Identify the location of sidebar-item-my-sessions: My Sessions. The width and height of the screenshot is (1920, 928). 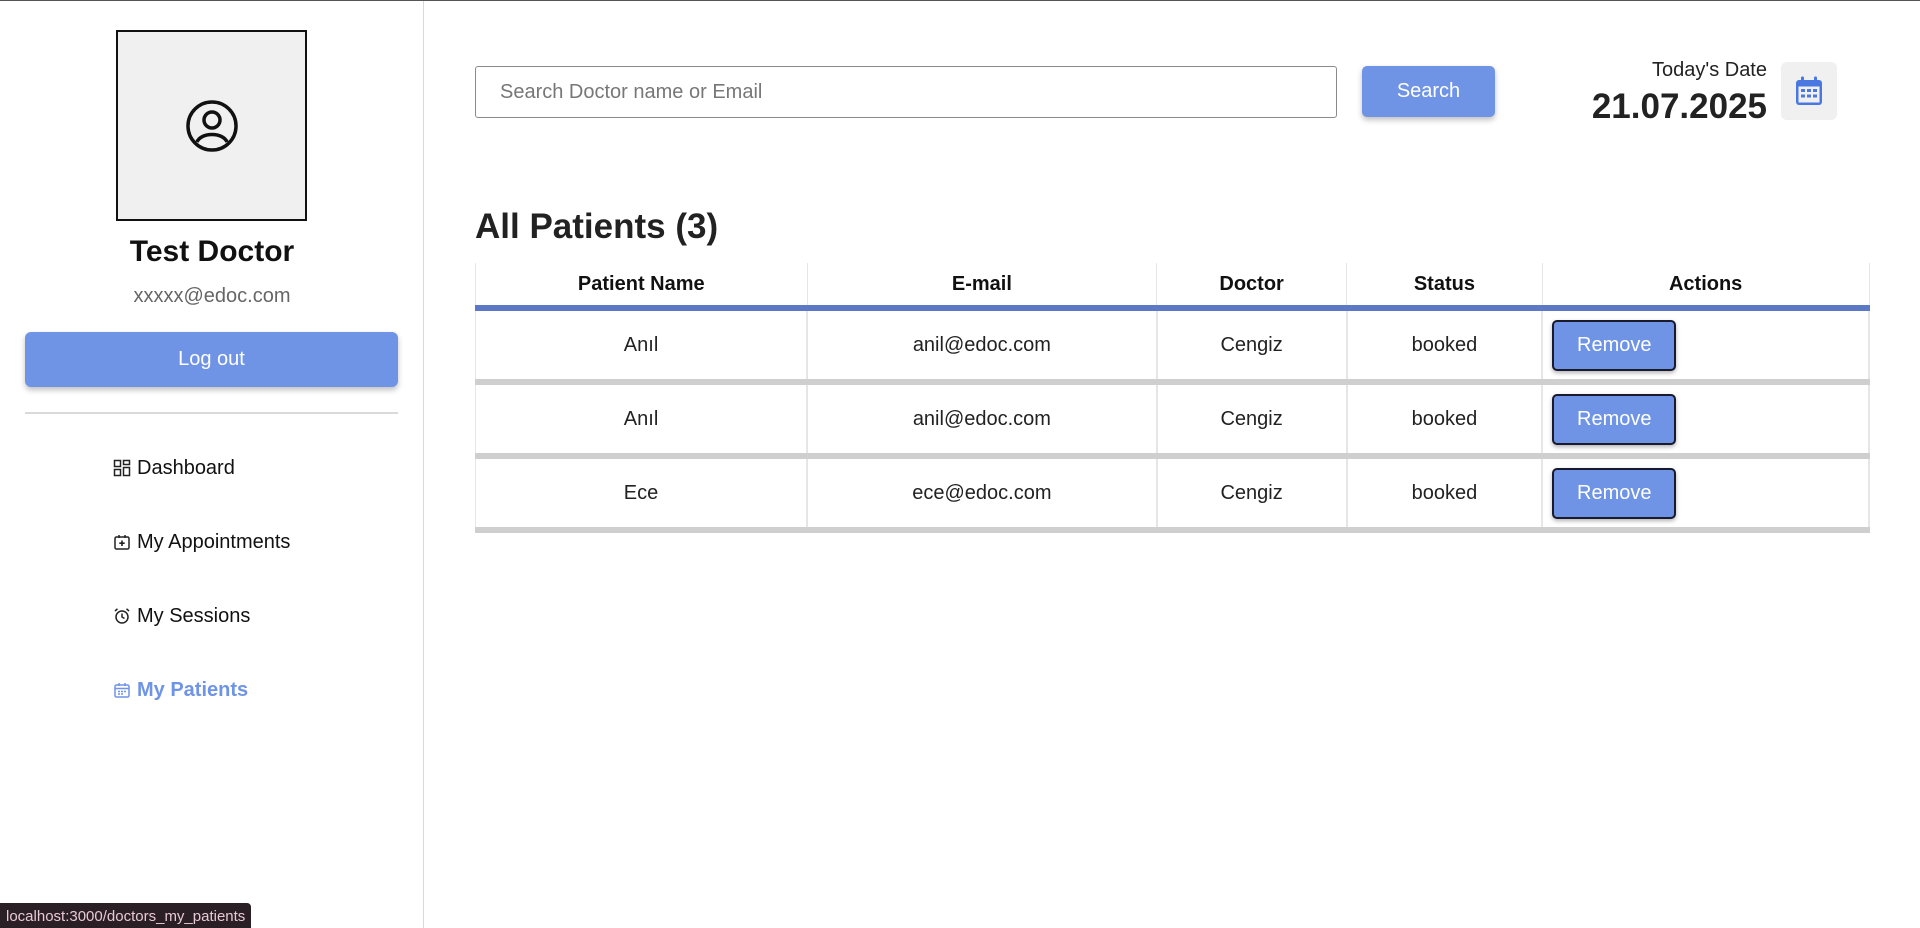
(181, 616).